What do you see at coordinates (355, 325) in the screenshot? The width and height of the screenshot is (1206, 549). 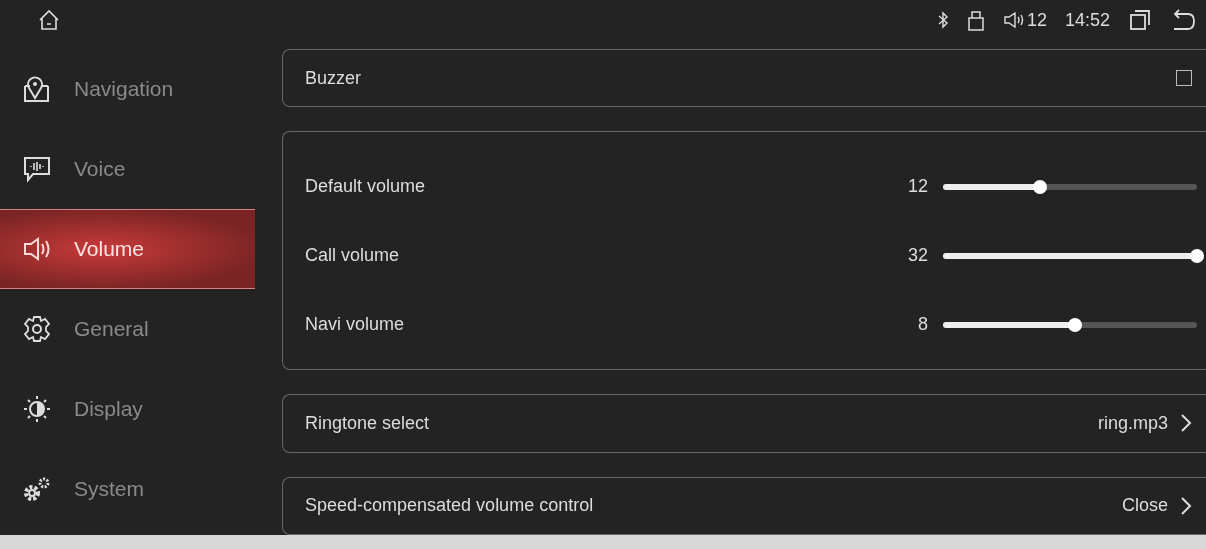 I see `setting-label: Navi volume` at bounding box center [355, 325].